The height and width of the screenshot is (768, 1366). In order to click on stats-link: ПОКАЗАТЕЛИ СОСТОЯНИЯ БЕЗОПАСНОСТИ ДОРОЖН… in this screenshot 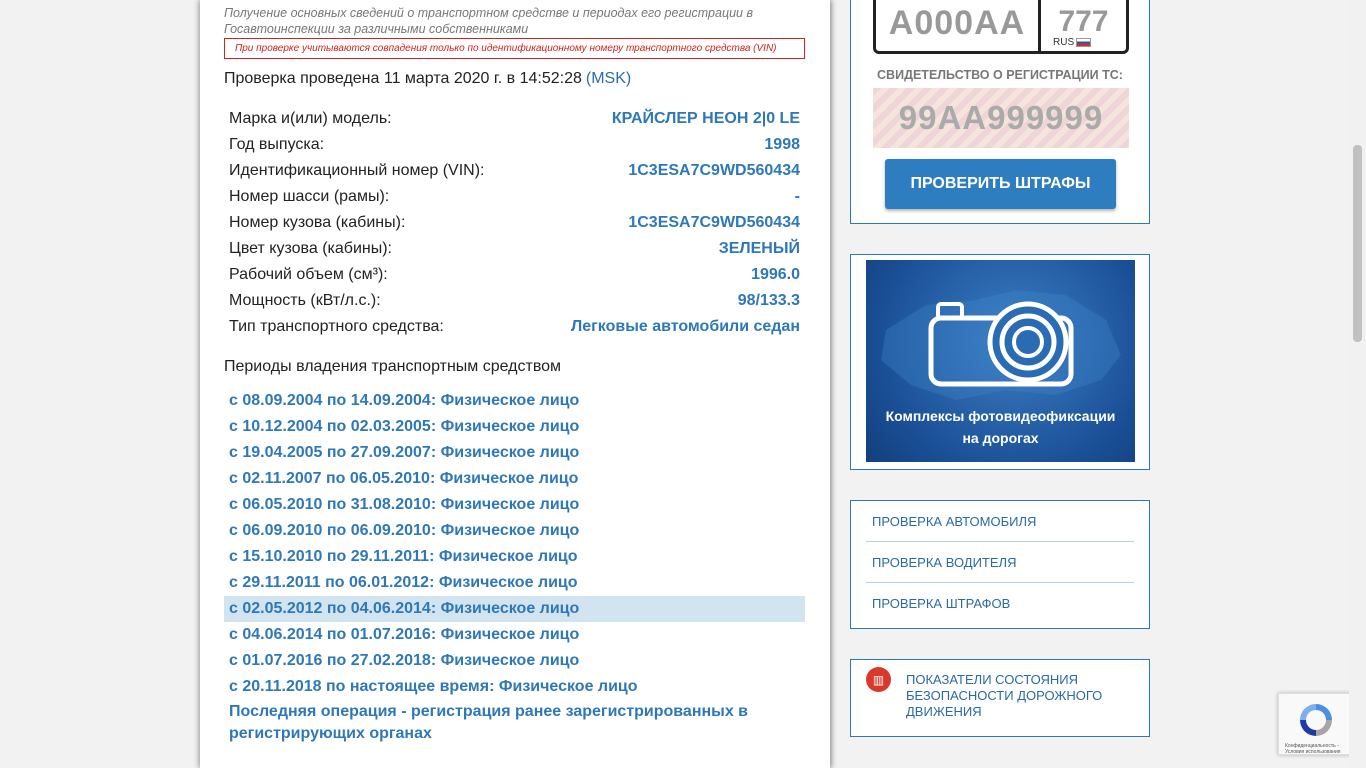, I will do `click(1016, 696)`.